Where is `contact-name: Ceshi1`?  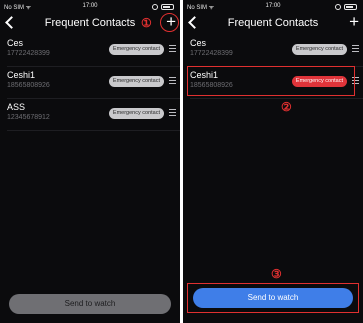
contact-name: Ceshi1 is located at coordinates (21, 75).